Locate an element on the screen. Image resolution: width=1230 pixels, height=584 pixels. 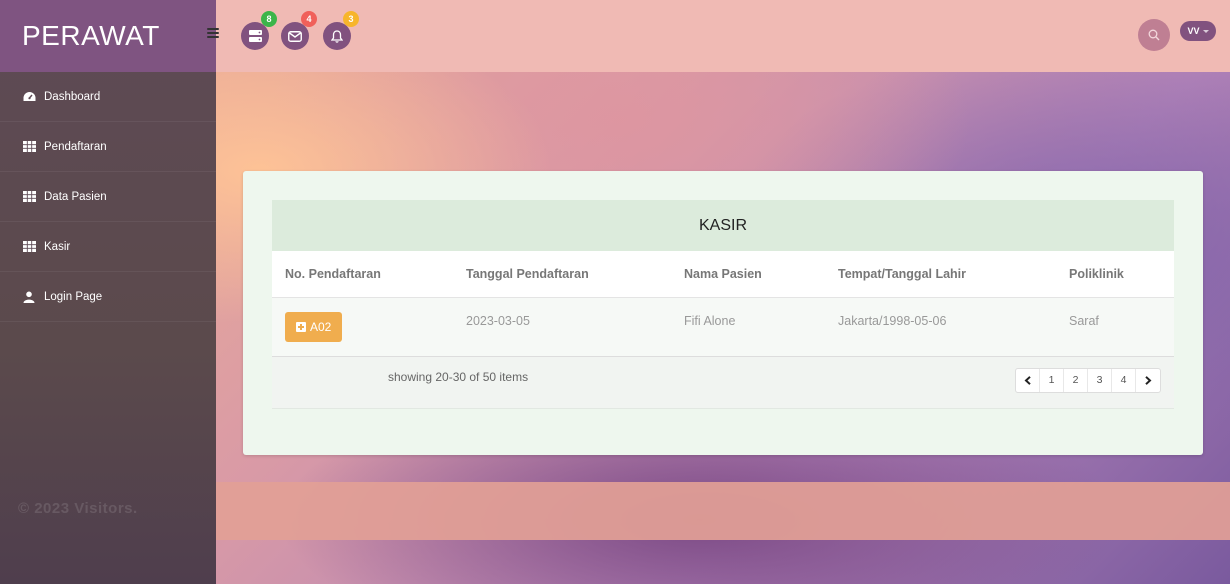
column-header: No. Pendaftaran is located at coordinates (333, 273).